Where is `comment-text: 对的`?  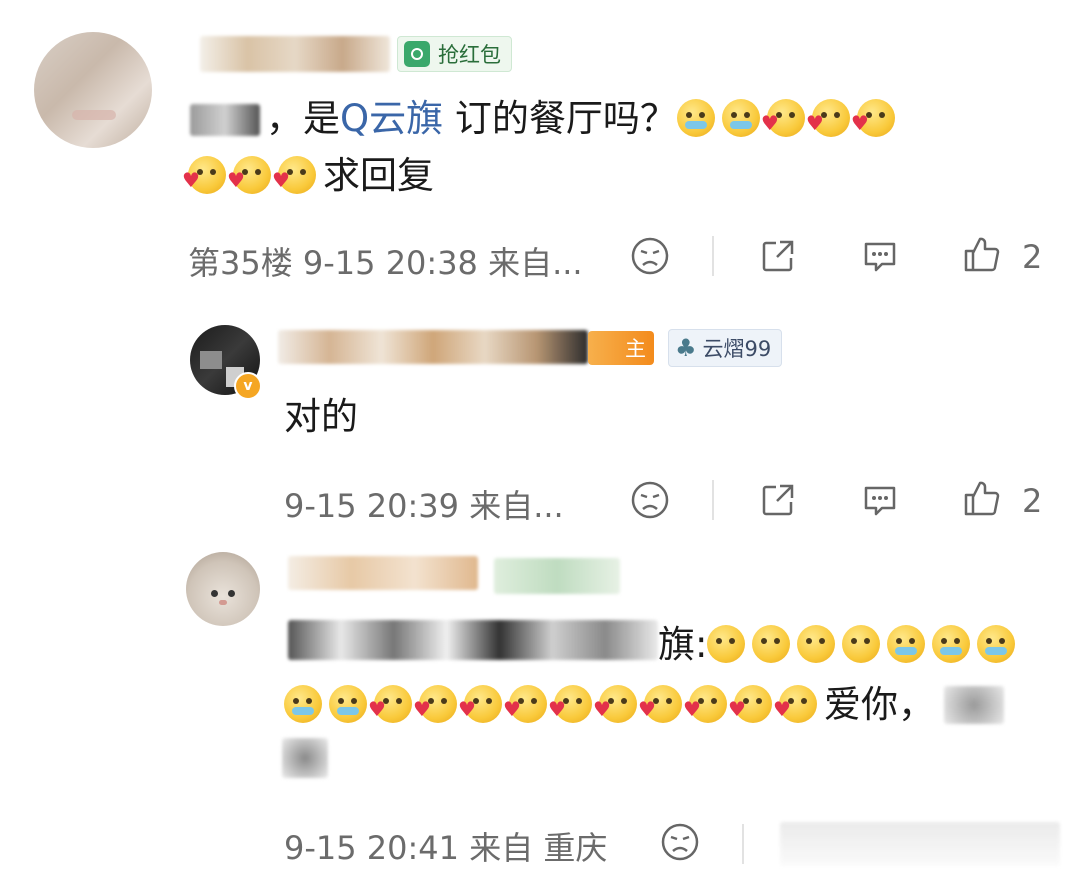
comment-text: 对的 is located at coordinates (321, 416).